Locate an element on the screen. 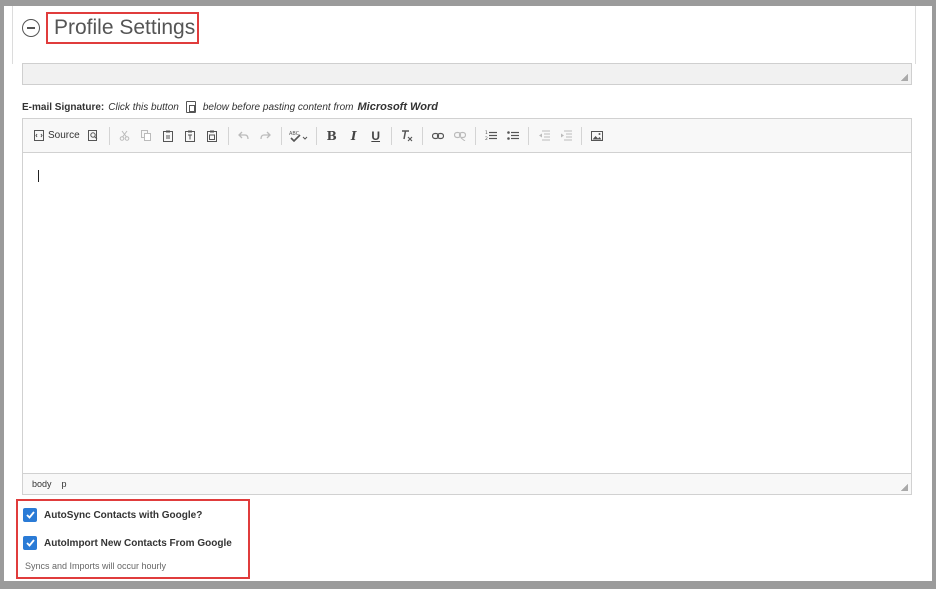 The width and height of the screenshot is (936, 589). page-title: Profile Settings is located at coordinates (125, 27).